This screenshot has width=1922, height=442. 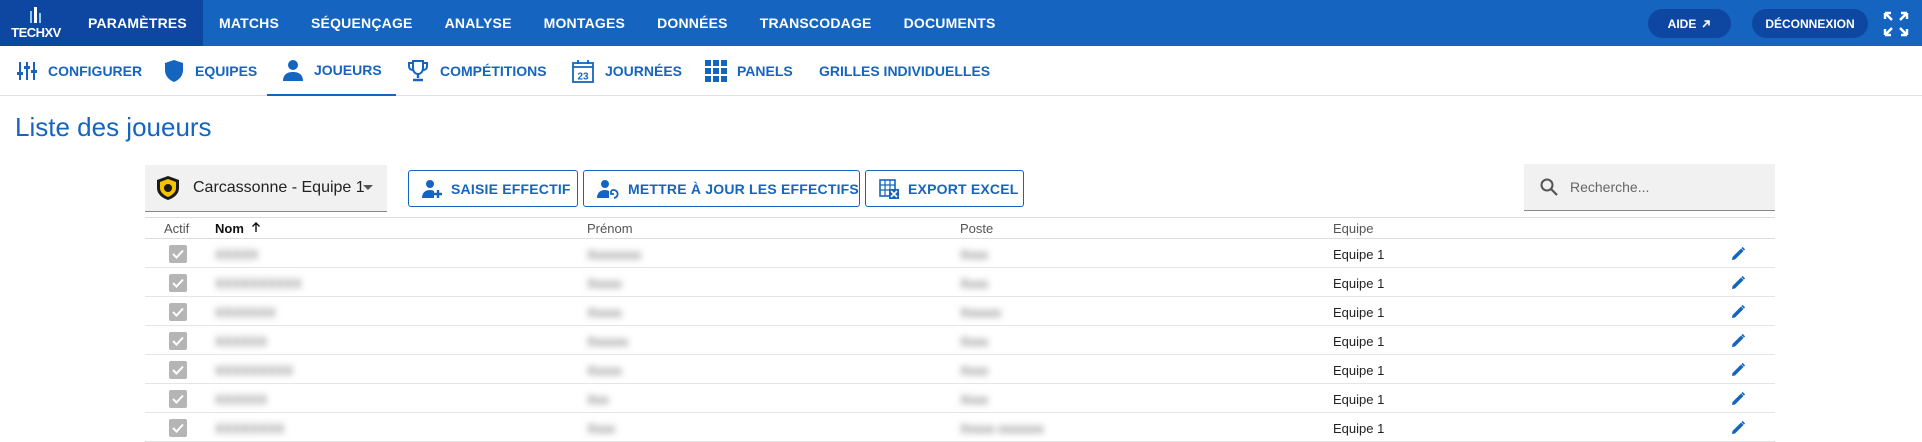 I want to click on tab-competitions: COMPÉTITIONS, so click(x=476, y=70).